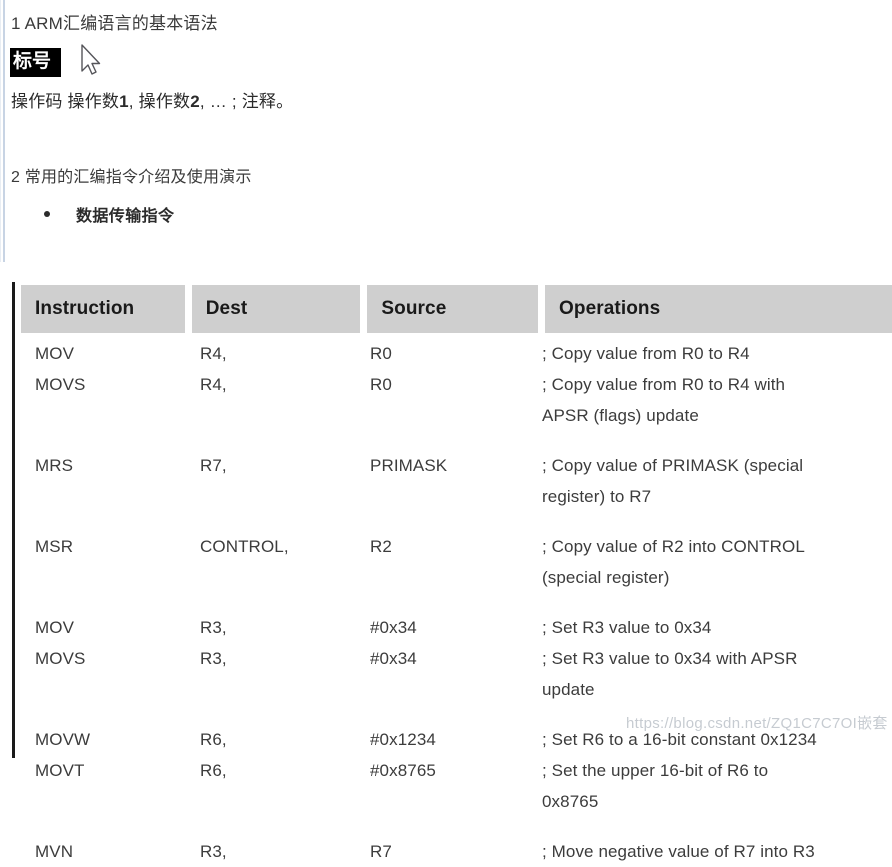  What do you see at coordinates (125, 216) in the screenshot?
I see `bullet-item-label: 数据传输指令` at bounding box center [125, 216].